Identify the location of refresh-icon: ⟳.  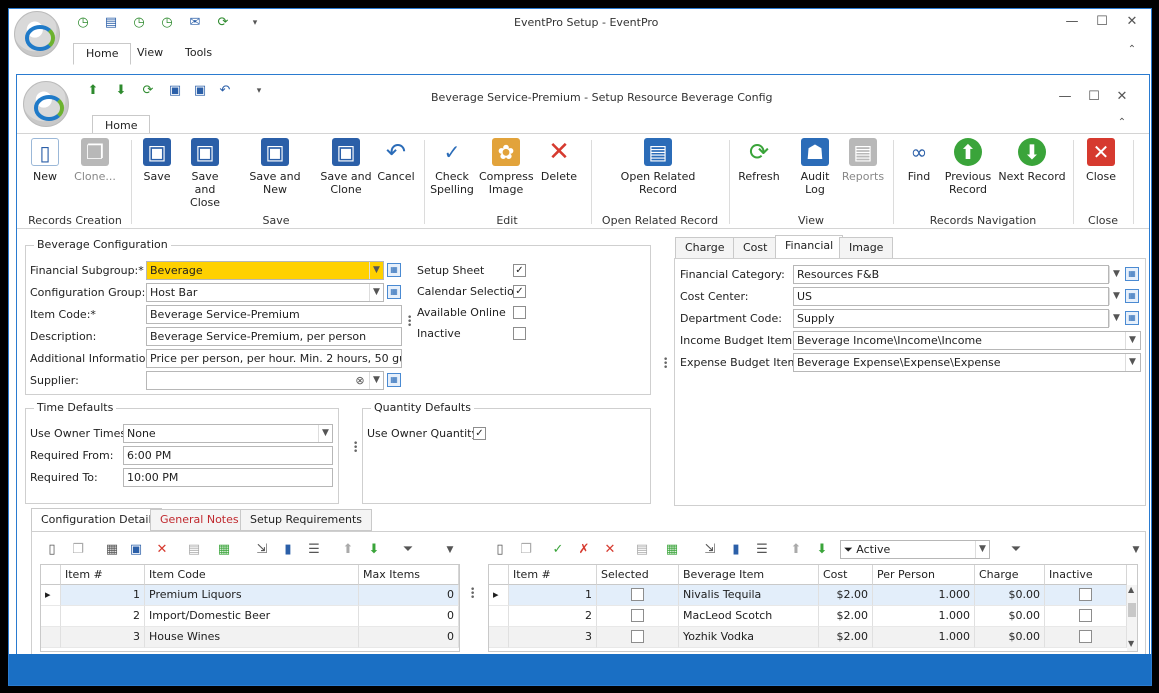
(148, 91).